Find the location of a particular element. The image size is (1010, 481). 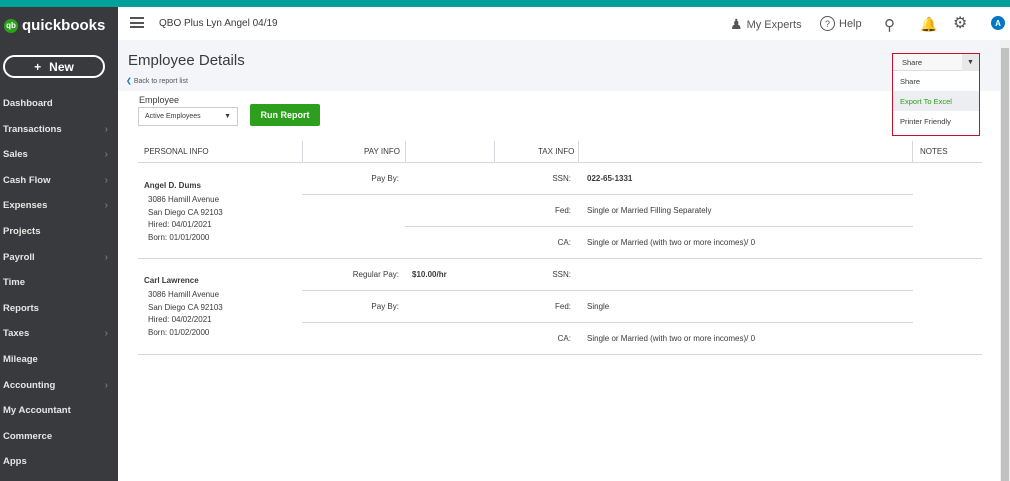

new-label: New is located at coordinates (61, 66).